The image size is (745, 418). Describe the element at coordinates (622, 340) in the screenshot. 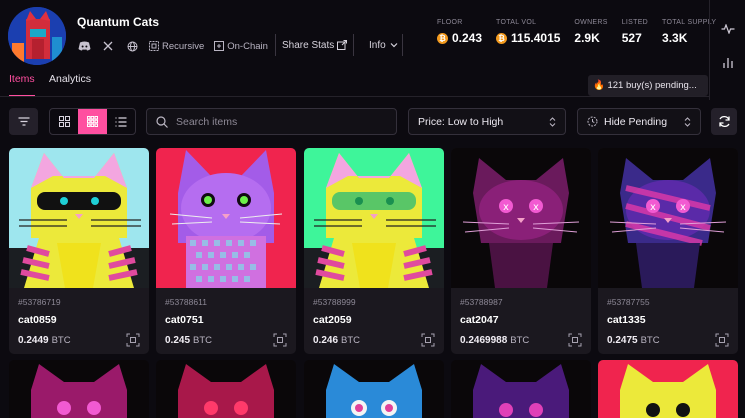

I see `price-value: 0.2475` at that location.